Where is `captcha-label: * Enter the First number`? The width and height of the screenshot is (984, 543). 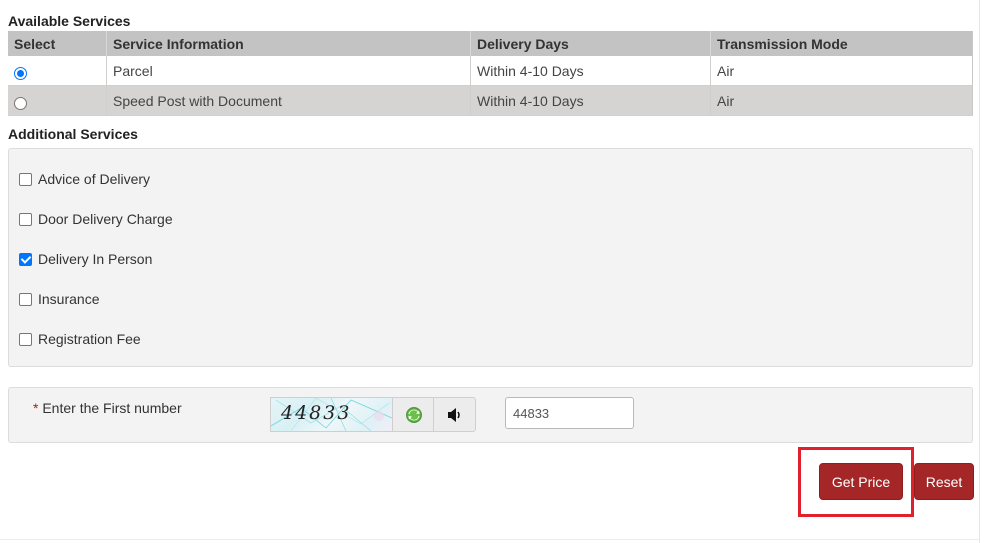 captcha-label: * Enter the First number is located at coordinates (107, 408).